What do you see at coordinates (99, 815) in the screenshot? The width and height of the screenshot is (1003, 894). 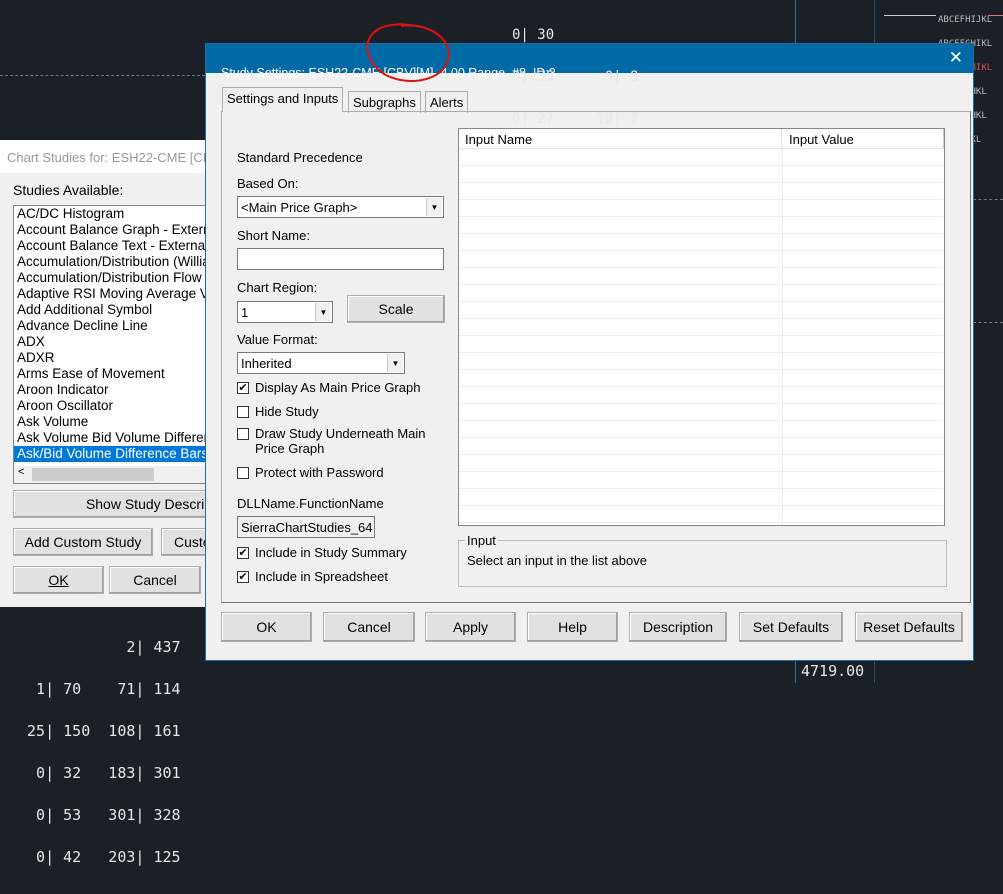 I see `volume-row: 0| 53 301| 328` at bounding box center [99, 815].